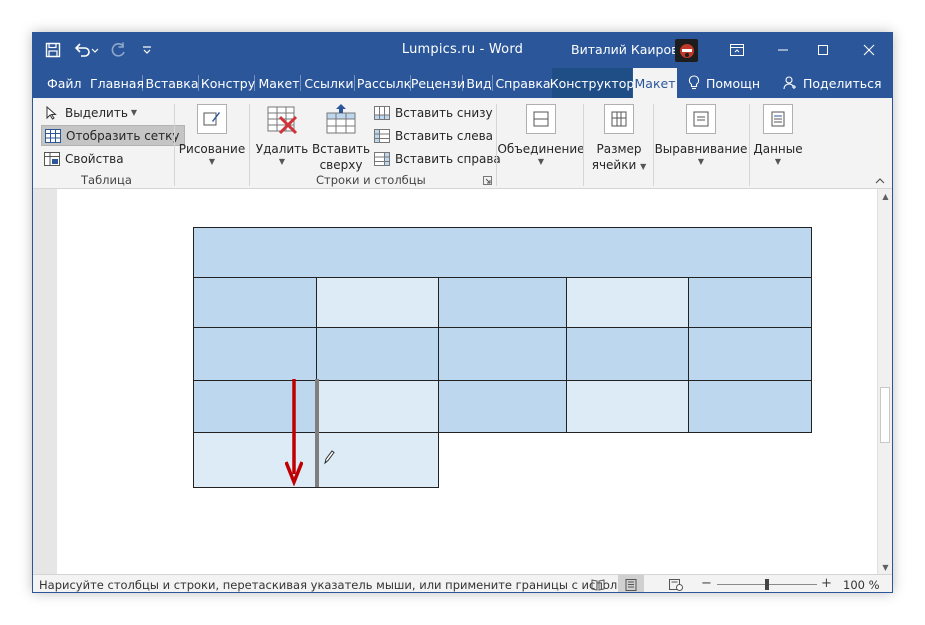 The width and height of the screenshot is (925, 625). I want to click on insert-right-icon, so click(382, 158).